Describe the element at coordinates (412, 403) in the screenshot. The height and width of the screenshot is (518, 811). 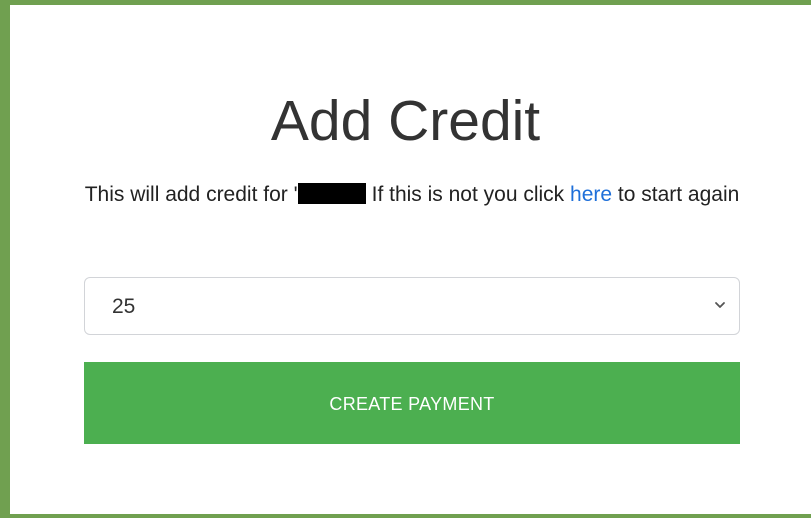
I see `create-payment-button: CREATE PAYMENT` at that location.